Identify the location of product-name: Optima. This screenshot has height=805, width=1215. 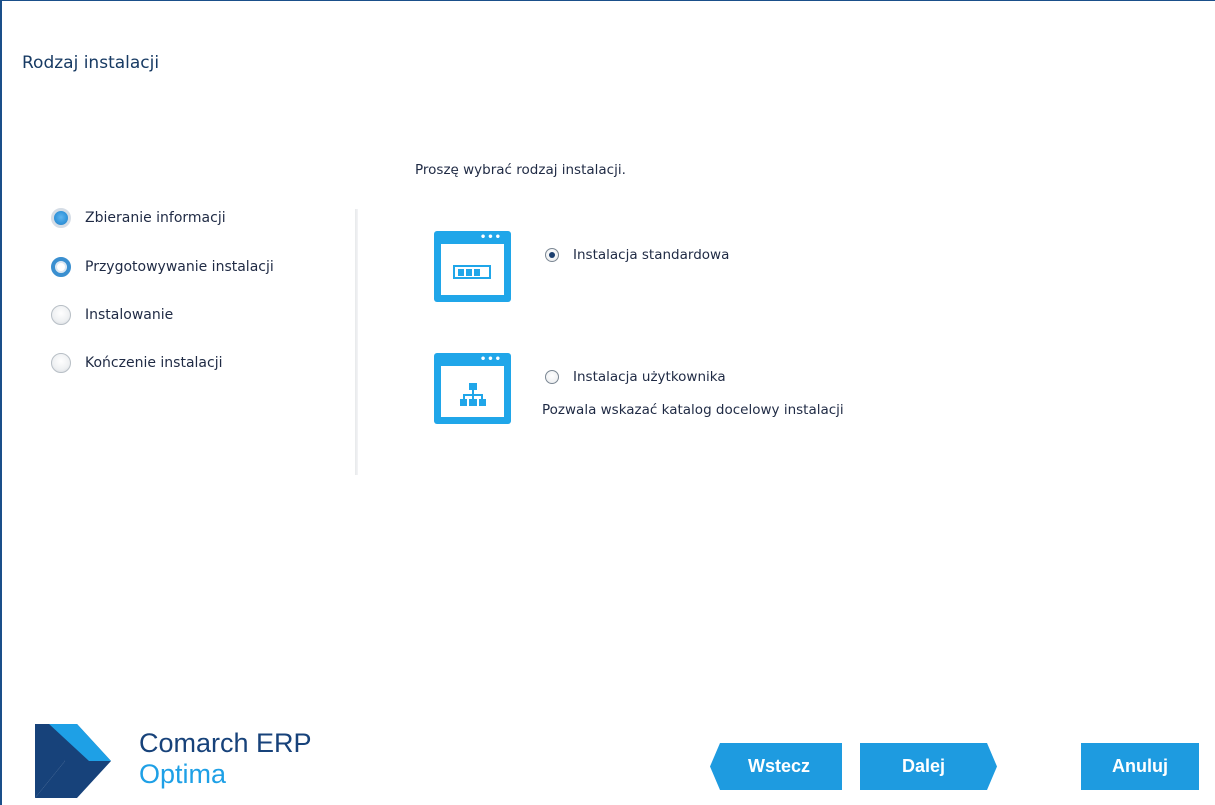
(183, 774).